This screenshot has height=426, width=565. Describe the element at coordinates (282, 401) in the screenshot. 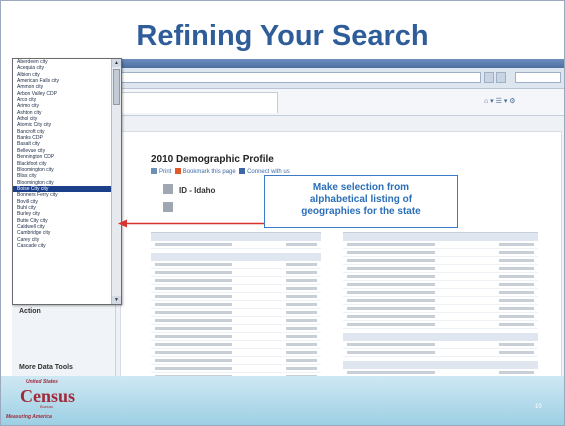

I see `footer-band` at that location.